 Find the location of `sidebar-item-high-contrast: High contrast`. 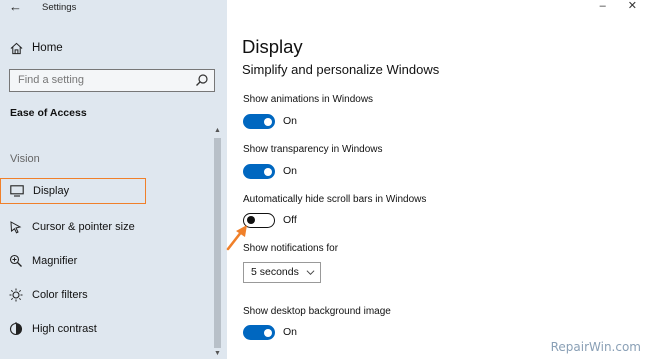

sidebar-item-high-contrast: High contrast is located at coordinates (106, 329).